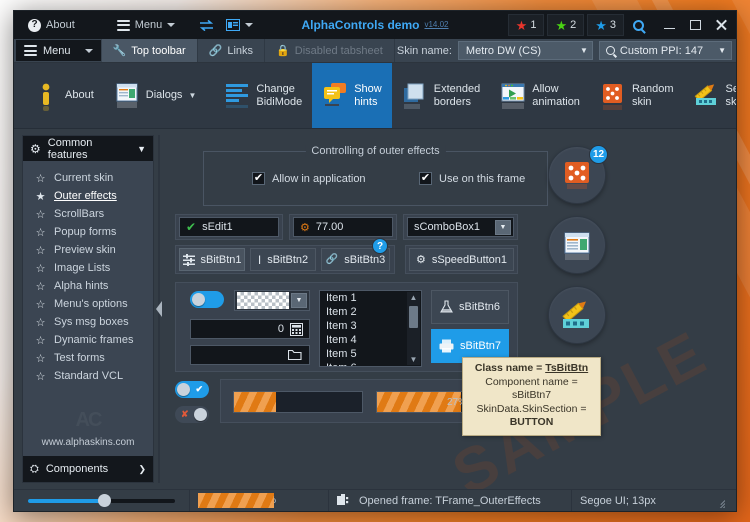  What do you see at coordinates (296, 329) in the screenshot?
I see `calculator-icon` at bounding box center [296, 329].